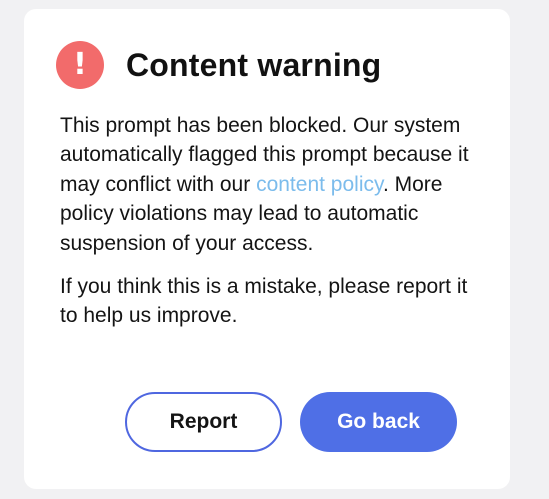  What do you see at coordinates (291, 422) in the screenshot?
I see `dialog-actions: Report Go back` at bounding box center [291, 422].